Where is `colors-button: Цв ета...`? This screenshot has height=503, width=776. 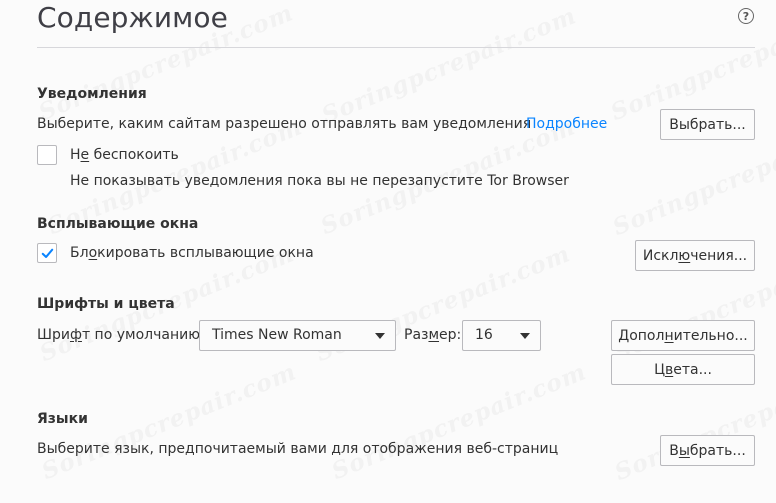 colors-button: Цв ета... is located at coordinates (683, 369).